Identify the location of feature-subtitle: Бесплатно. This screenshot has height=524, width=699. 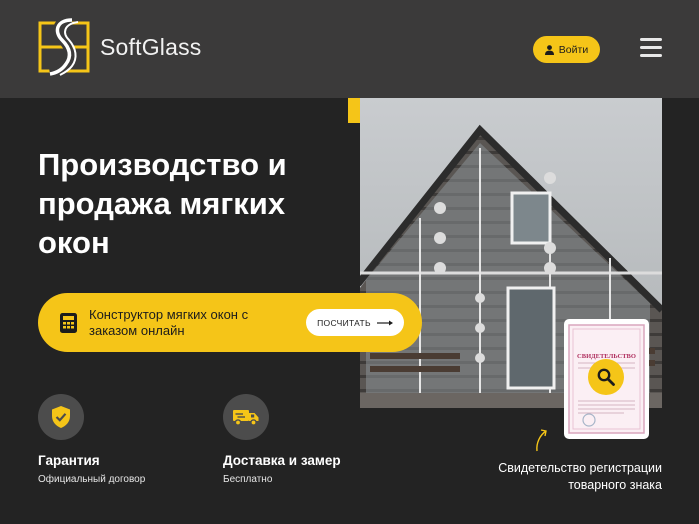
(248, 479).